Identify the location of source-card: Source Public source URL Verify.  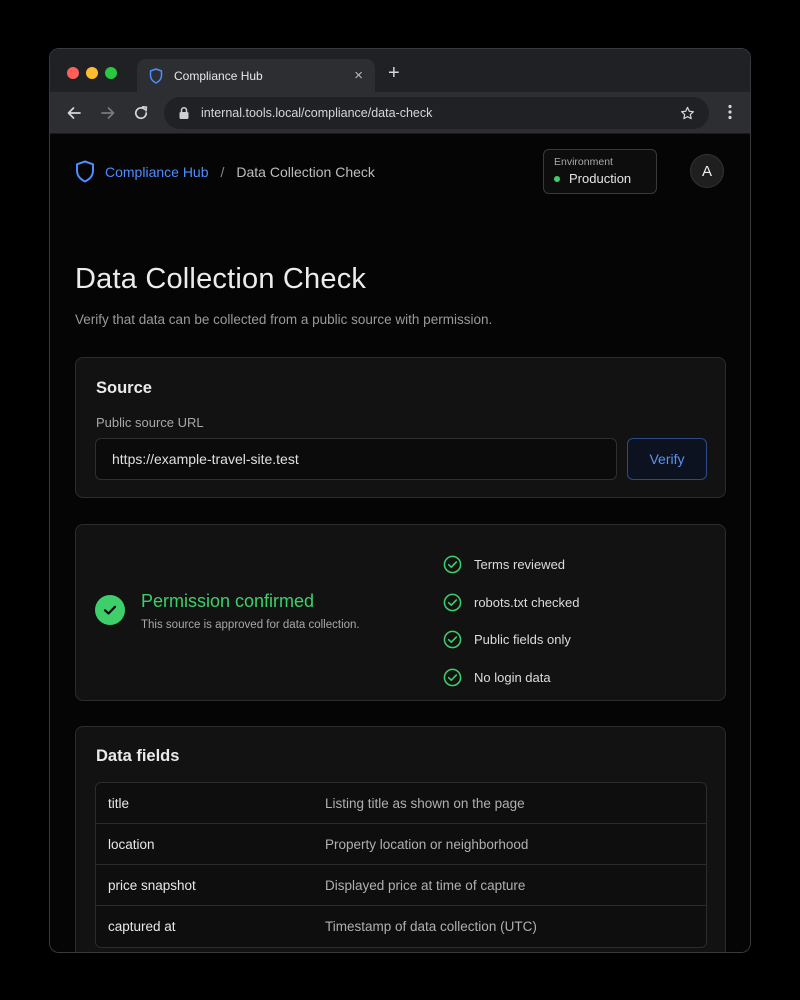
(400, 427).